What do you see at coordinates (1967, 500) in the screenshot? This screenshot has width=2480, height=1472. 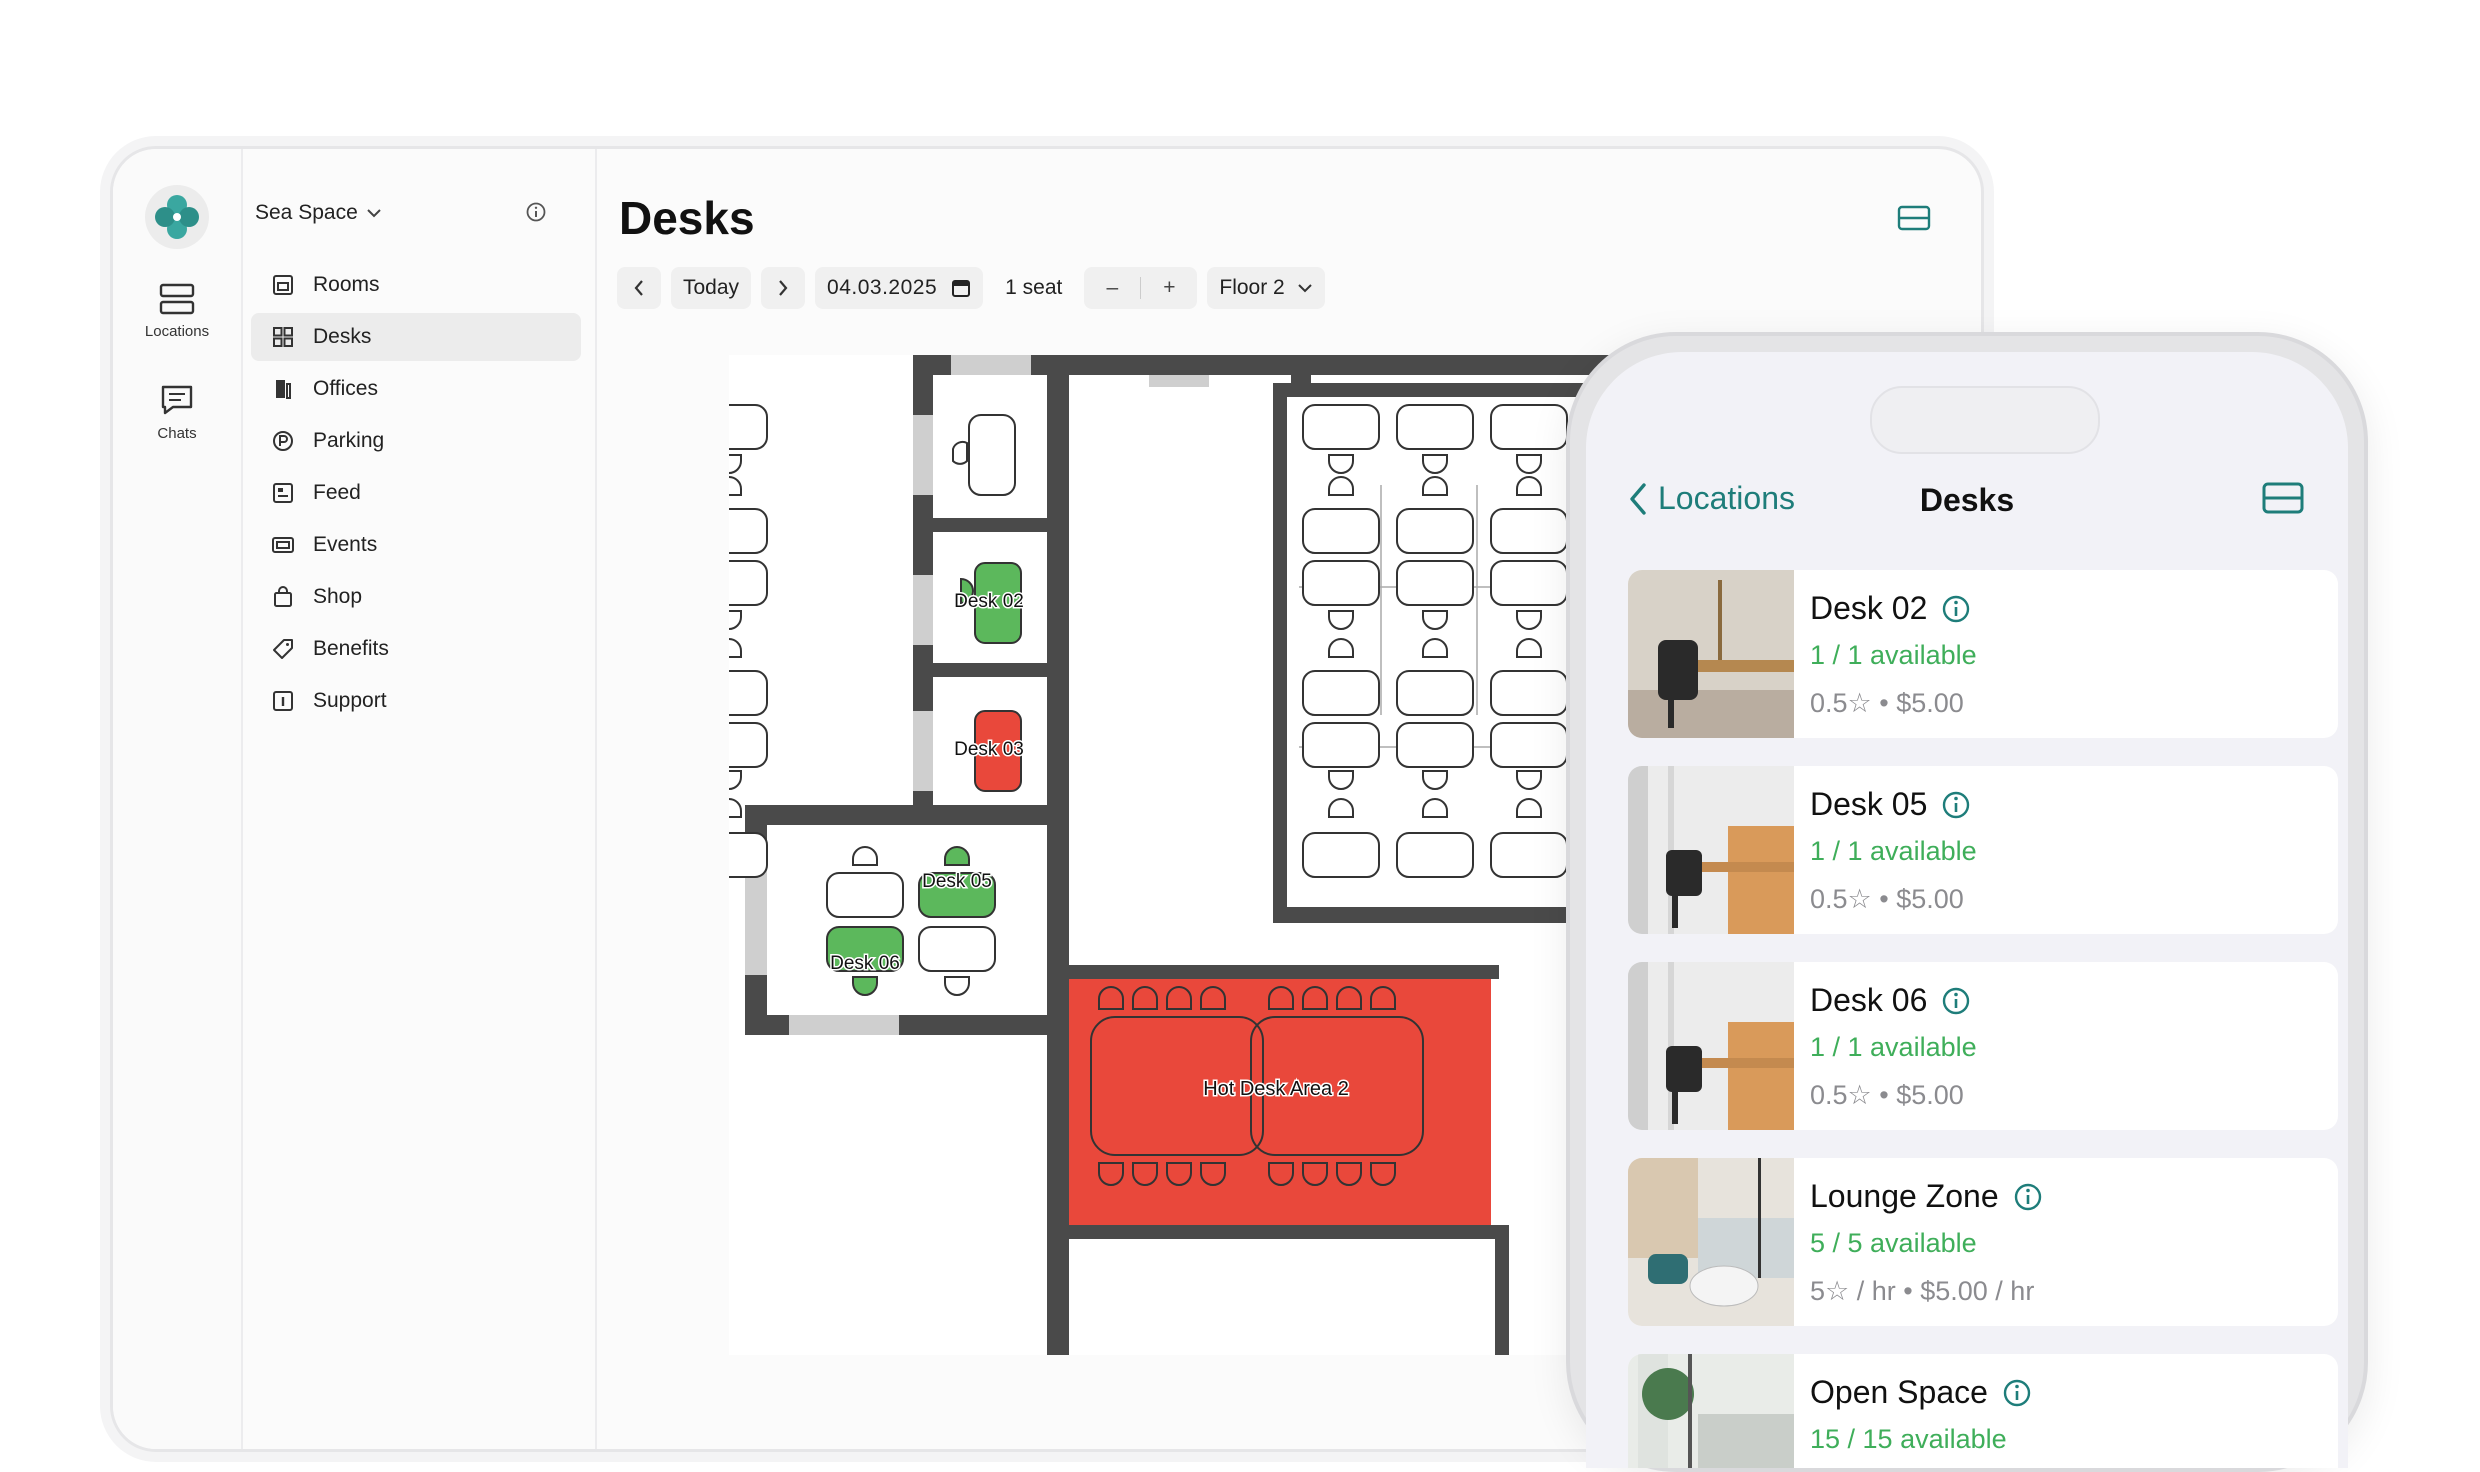 I see `mobile-title: Desks` at bounding box center [1967, 500].